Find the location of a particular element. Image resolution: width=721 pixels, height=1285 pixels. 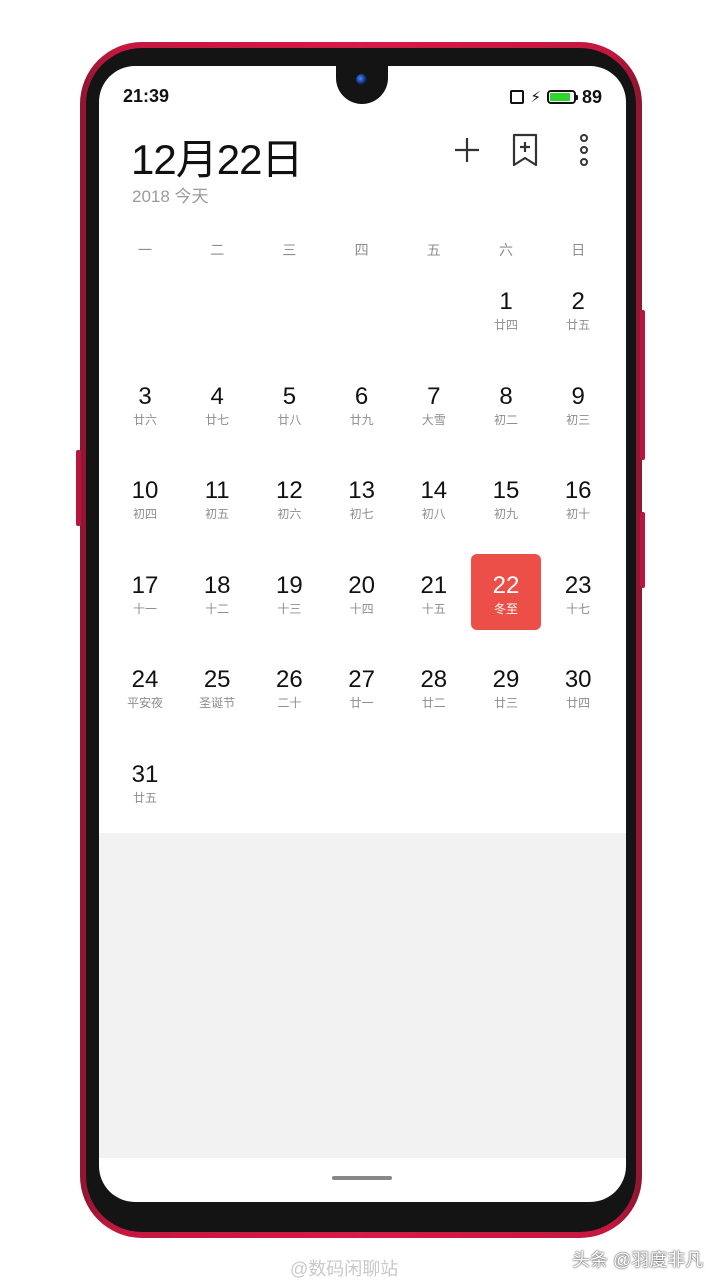

home-indicator is located at coordinates (362, 1178).